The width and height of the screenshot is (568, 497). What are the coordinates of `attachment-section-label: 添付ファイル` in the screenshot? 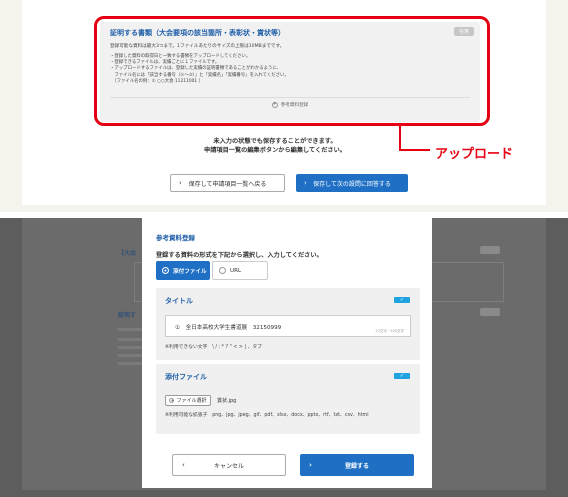 It's located at (186, 377).